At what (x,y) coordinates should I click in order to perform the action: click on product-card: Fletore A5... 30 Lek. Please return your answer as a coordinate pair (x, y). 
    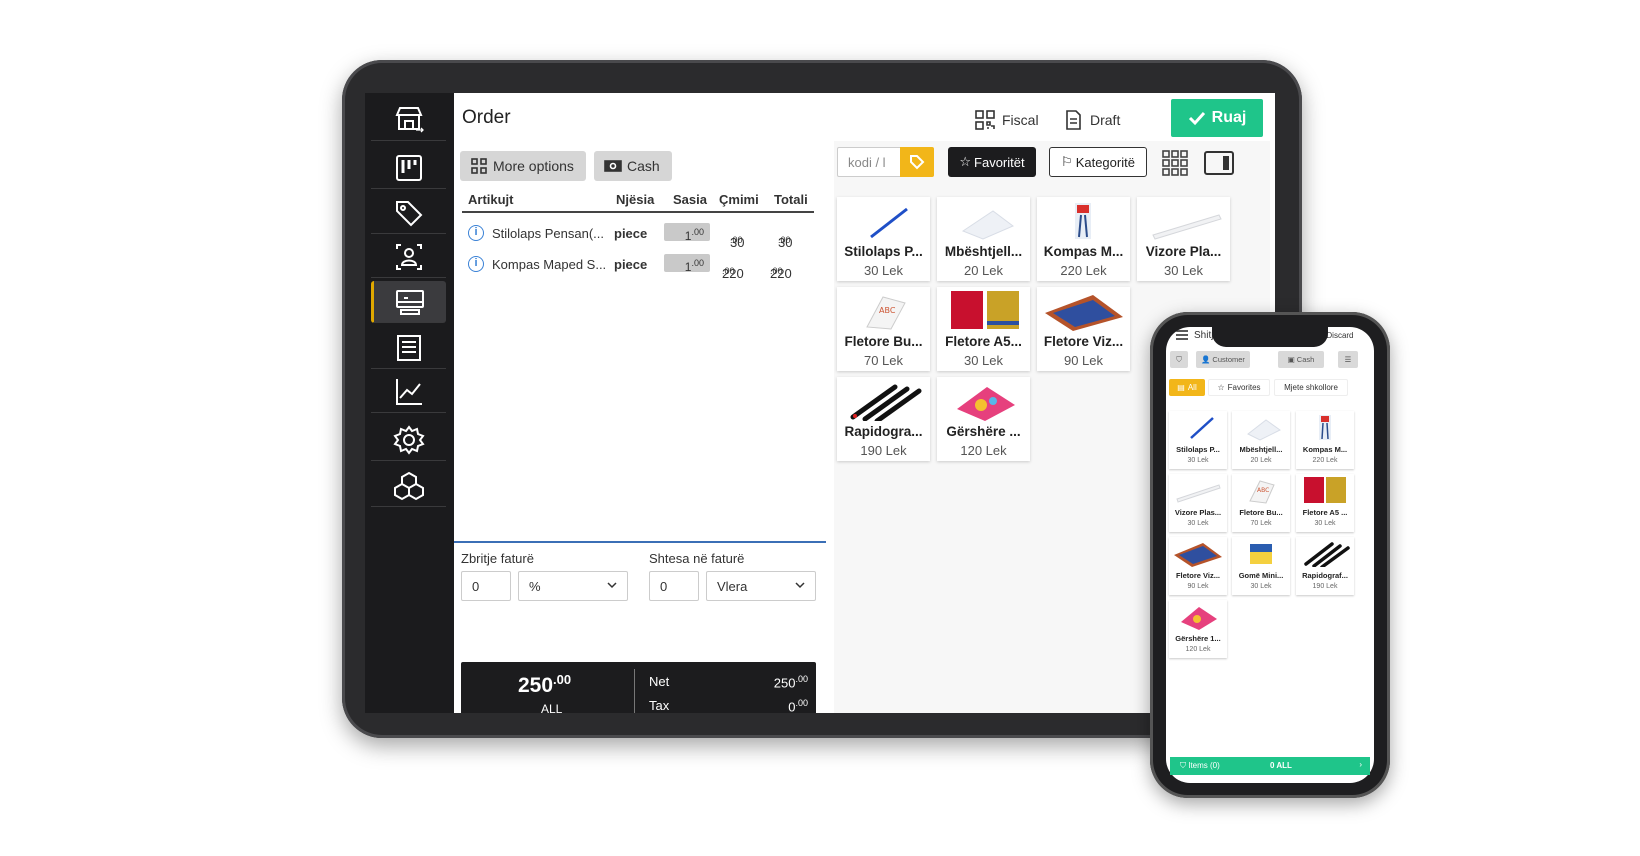
    Looking at the image, I should click on (983, 329).